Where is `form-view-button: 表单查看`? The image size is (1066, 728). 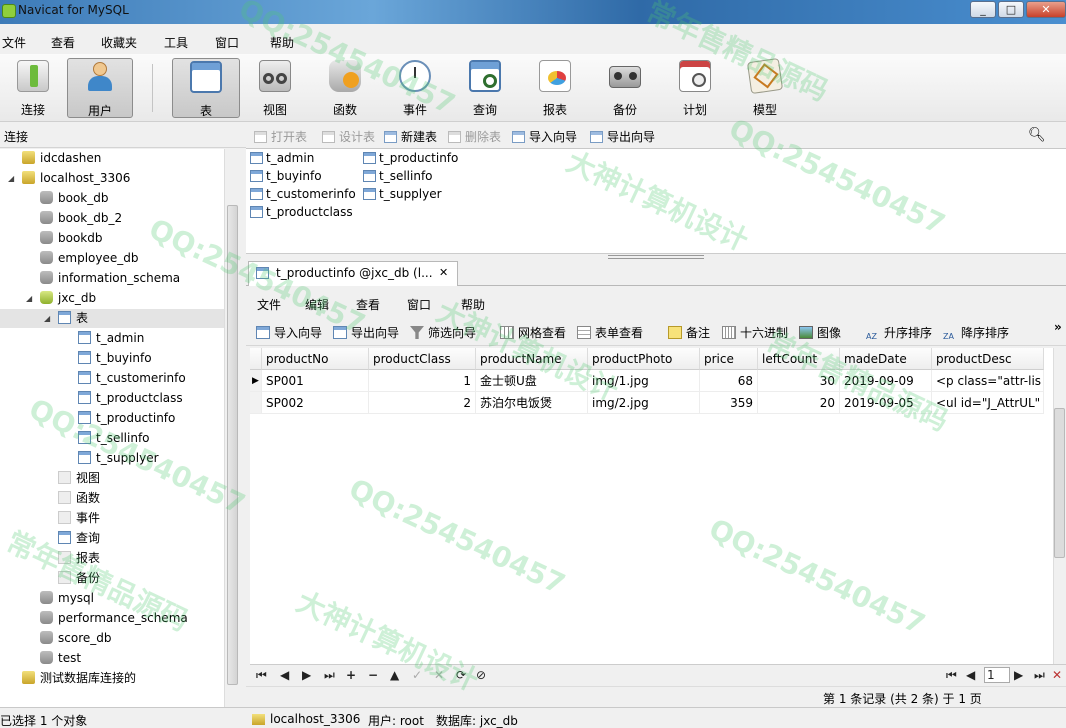
form-view-button: 表单查看 is located at coordinates (610, 332).